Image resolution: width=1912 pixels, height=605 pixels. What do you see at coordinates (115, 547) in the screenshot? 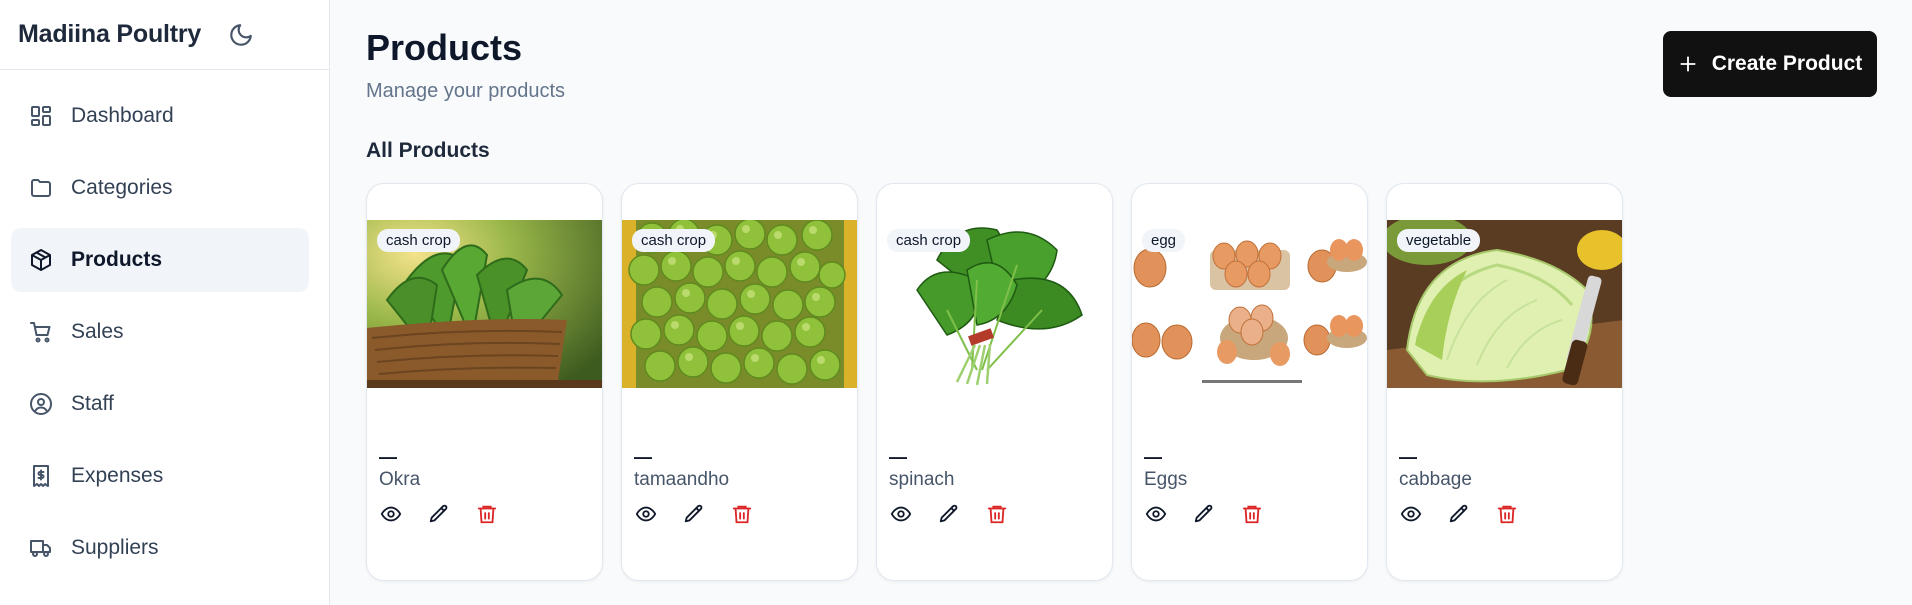
I see `sidebar-item-label: Suppliers` at bounding box center [115, 547].